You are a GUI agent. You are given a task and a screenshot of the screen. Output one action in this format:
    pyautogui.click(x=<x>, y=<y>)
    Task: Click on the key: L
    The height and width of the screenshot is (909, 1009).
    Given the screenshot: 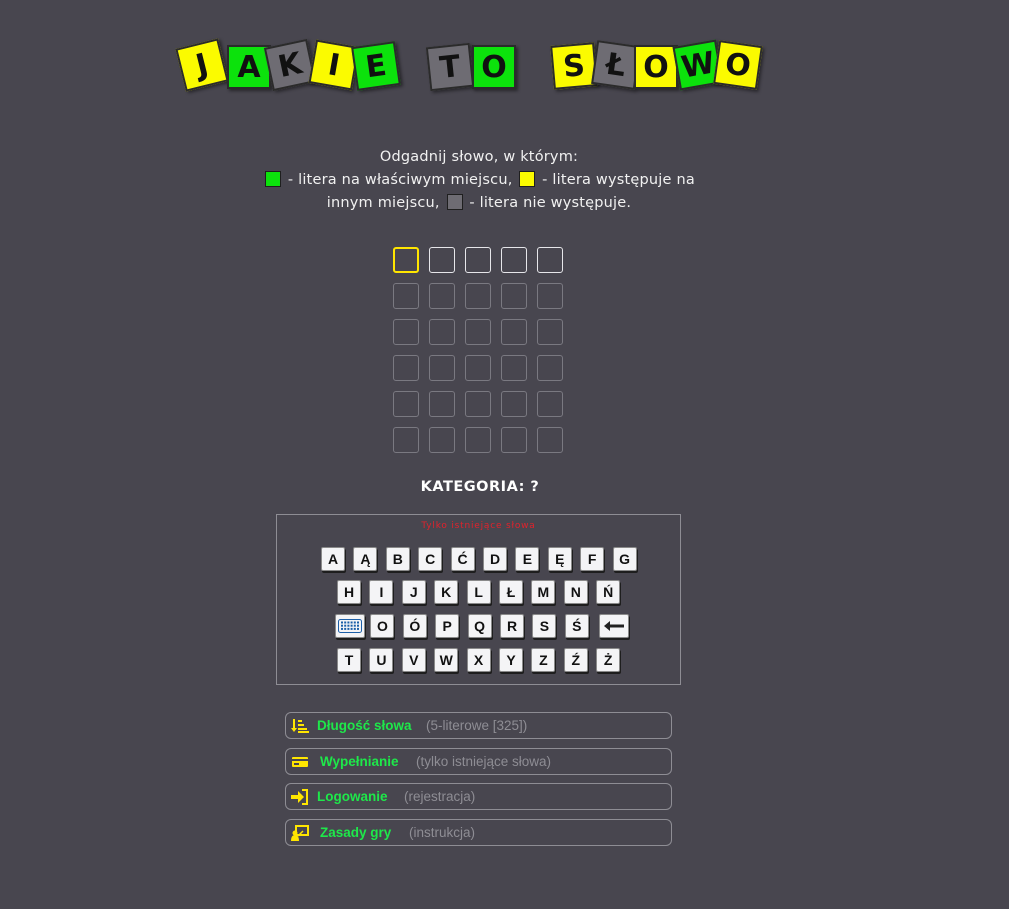 What is the action you would take?
    pyautogui.click(x=478, y=592)
    